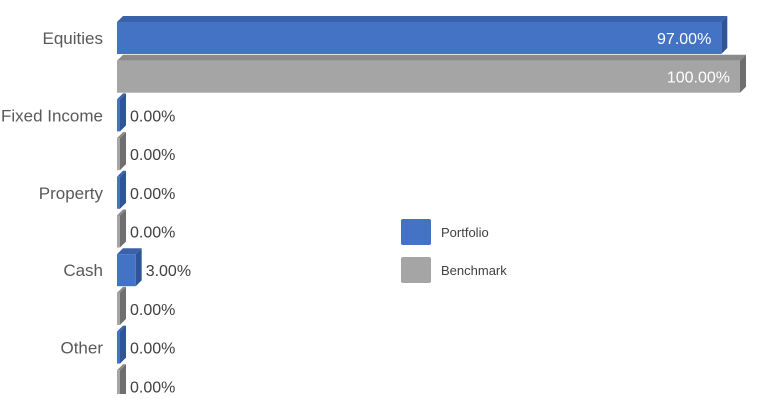 The height and width of the screenshot is (399, 771). I want to click on bar-portfolio-cash, so click(129, 267).